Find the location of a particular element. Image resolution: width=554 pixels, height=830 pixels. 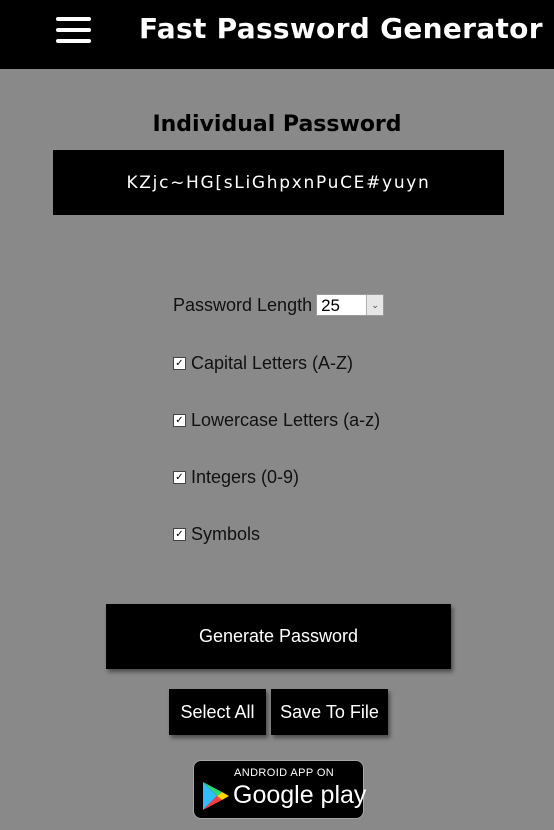

generated-password: KZjc~HG[sLiGhpxnPuCE#yuyn is located at coordinates (278, 183).